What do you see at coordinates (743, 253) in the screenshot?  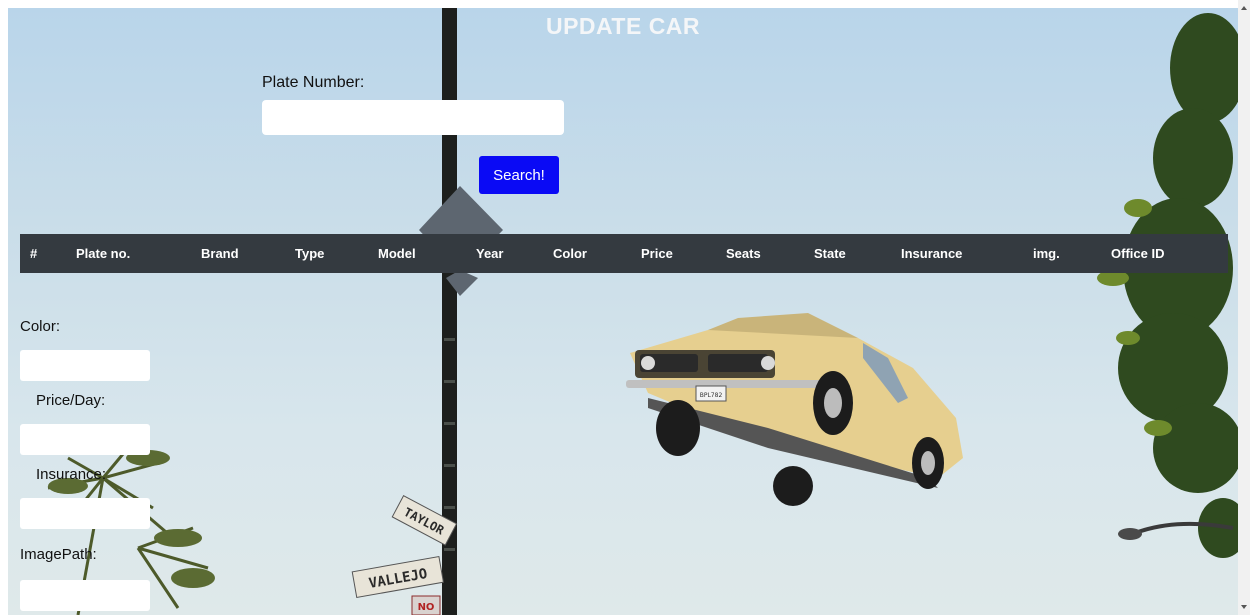 I see `column-header-seats: Seats` at bounding box center [743, 253].